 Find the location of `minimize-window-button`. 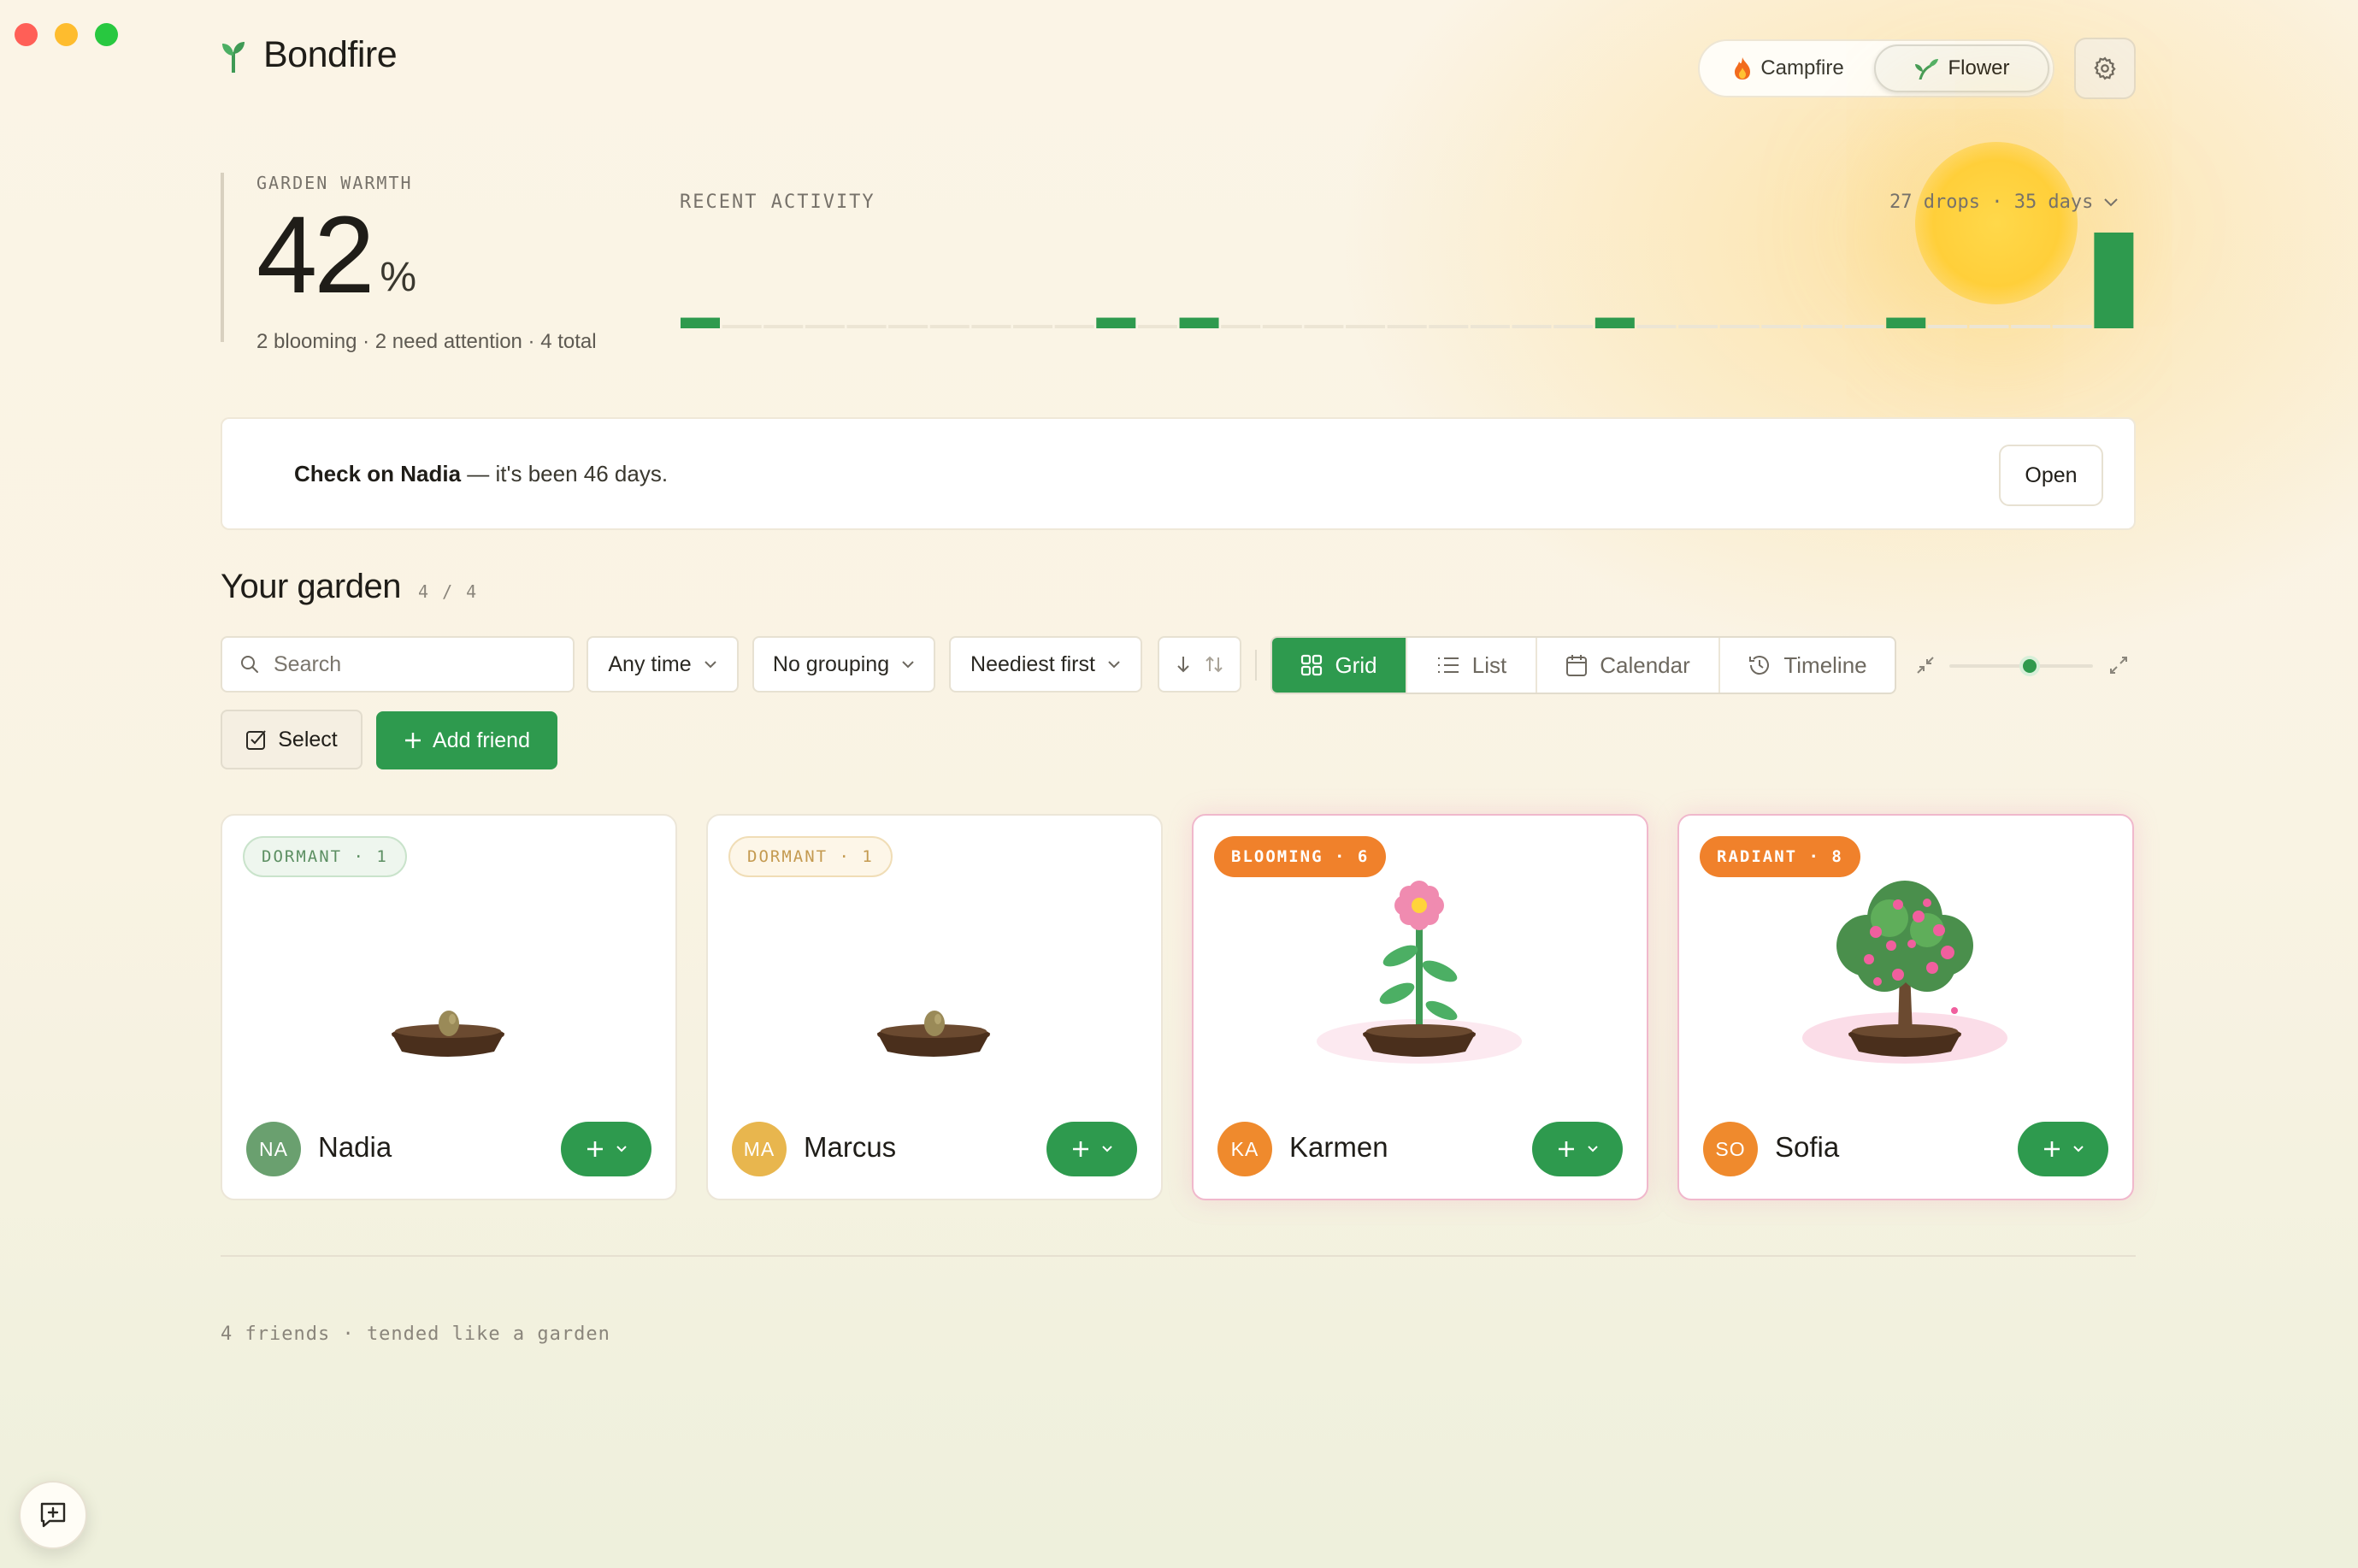

minimize-window-button is located at coordinates (66, 34).